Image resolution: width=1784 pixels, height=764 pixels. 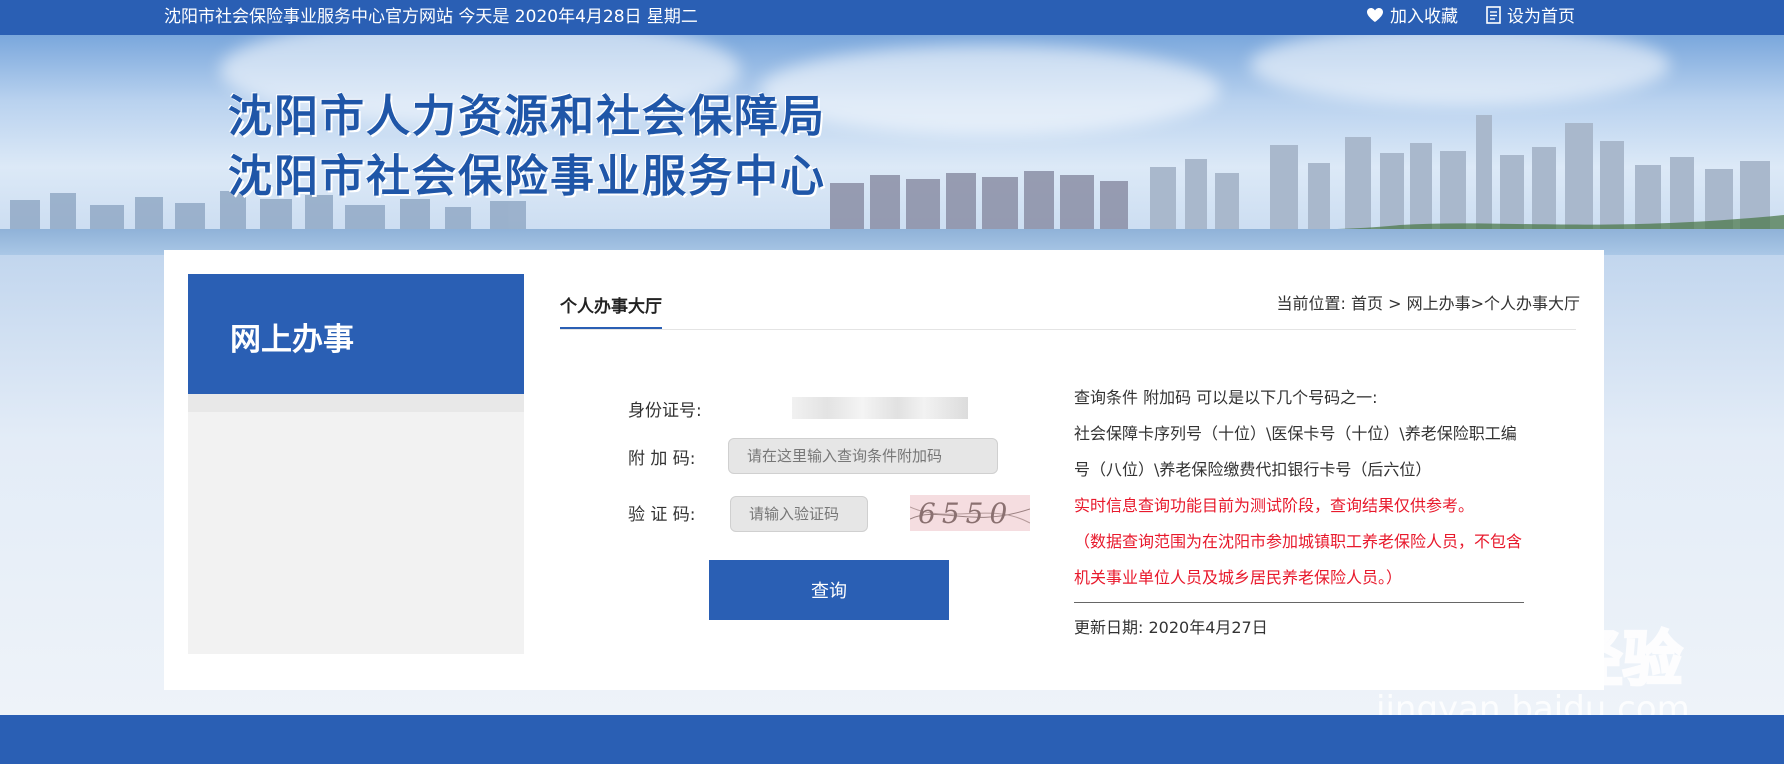 What do you see at coordinates (1274, 505) in the screenshot?
I see `info-notice: 实时信息查询功能目前为测试阶段，查询结果仅供参考。` at bounding box center [1274, 505].